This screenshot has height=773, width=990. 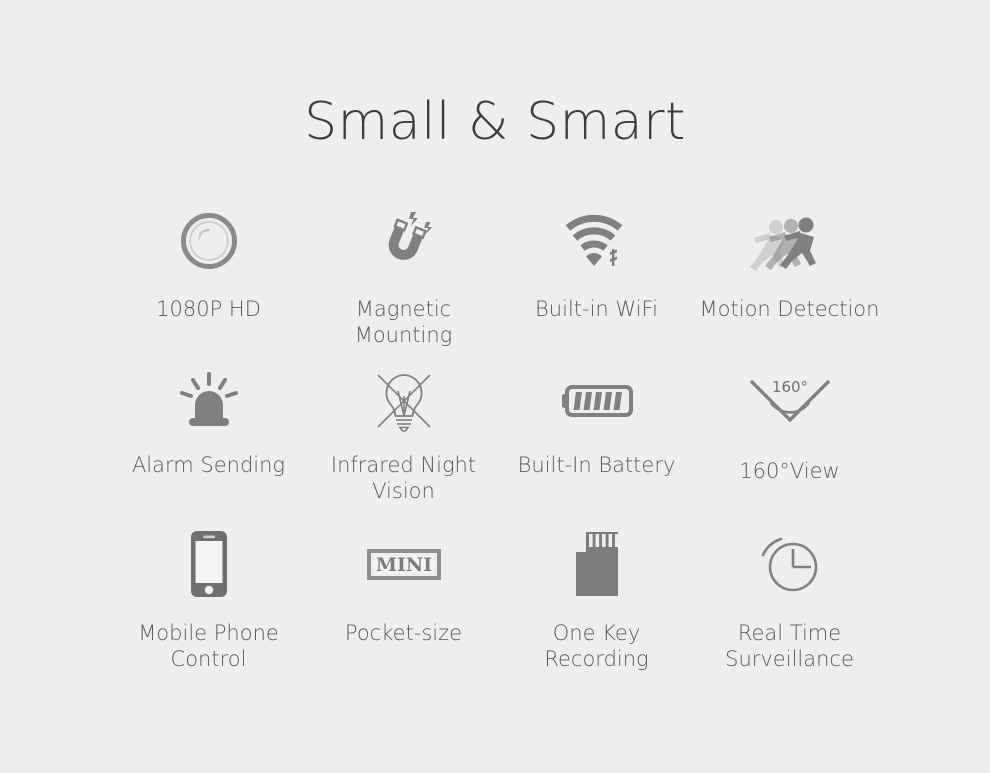 I want to click on feature-label: Infrared Night Vision, so click(x=403, y=478).